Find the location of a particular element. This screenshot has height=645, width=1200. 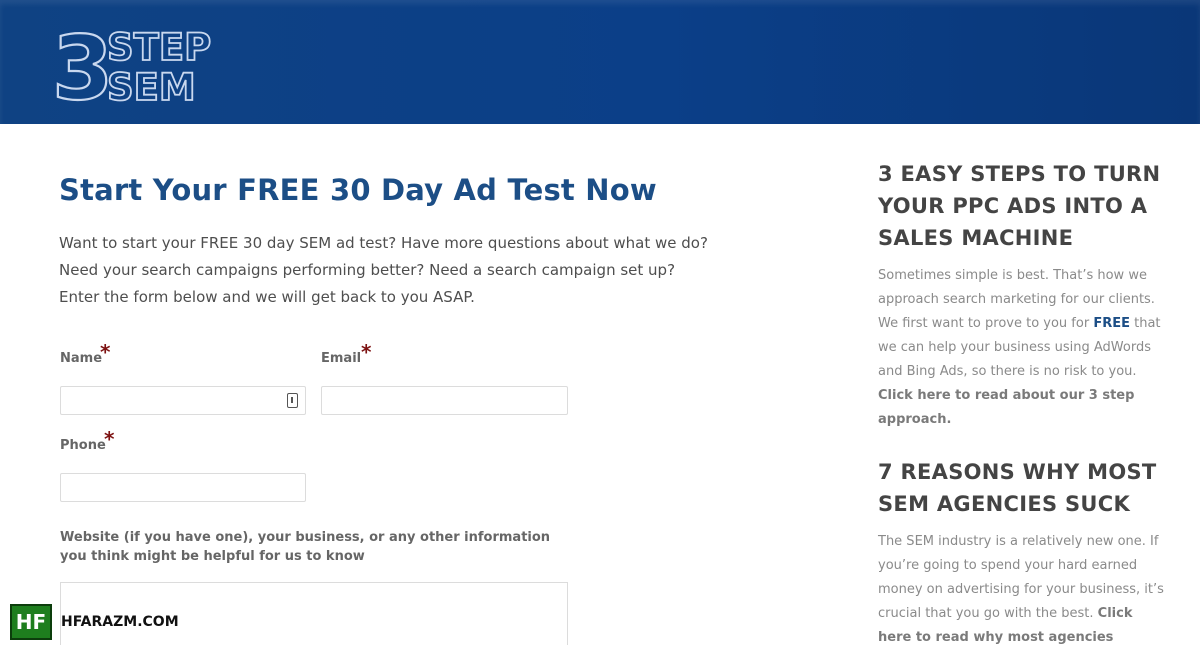

name-input is located at coordinates (183, 400).